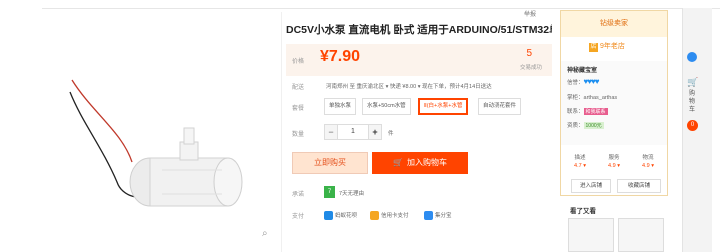 This screenshot has width=720, height=252. What do you see at coordinates (500, 106) in the screenshot?
I see `style-option: 自动浇花套件` at bounding box center [500, 106].